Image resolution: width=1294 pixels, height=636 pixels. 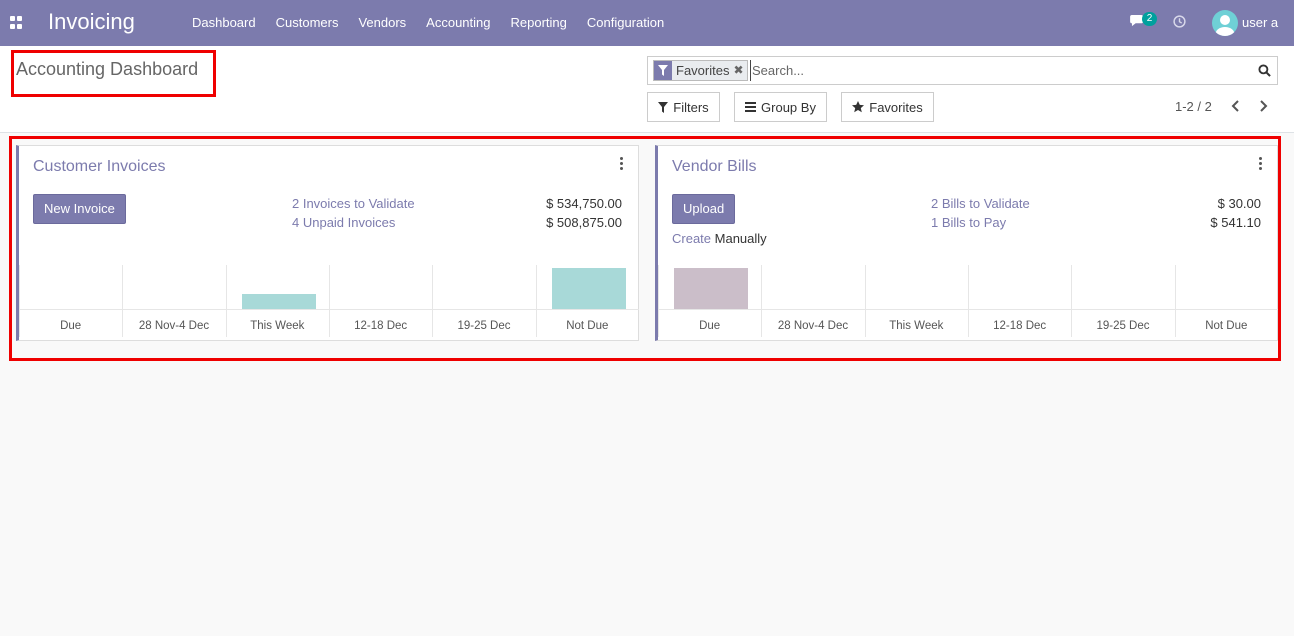 I want to click on pager-next-icon, so click(x=1263, y=106).